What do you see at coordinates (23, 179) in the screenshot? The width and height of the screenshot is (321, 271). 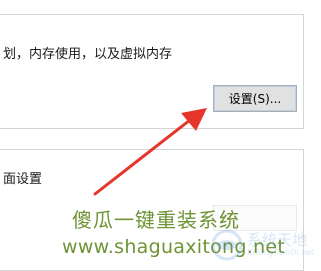 I see `startup-description: 面设置` at bounding box center [23, 179].